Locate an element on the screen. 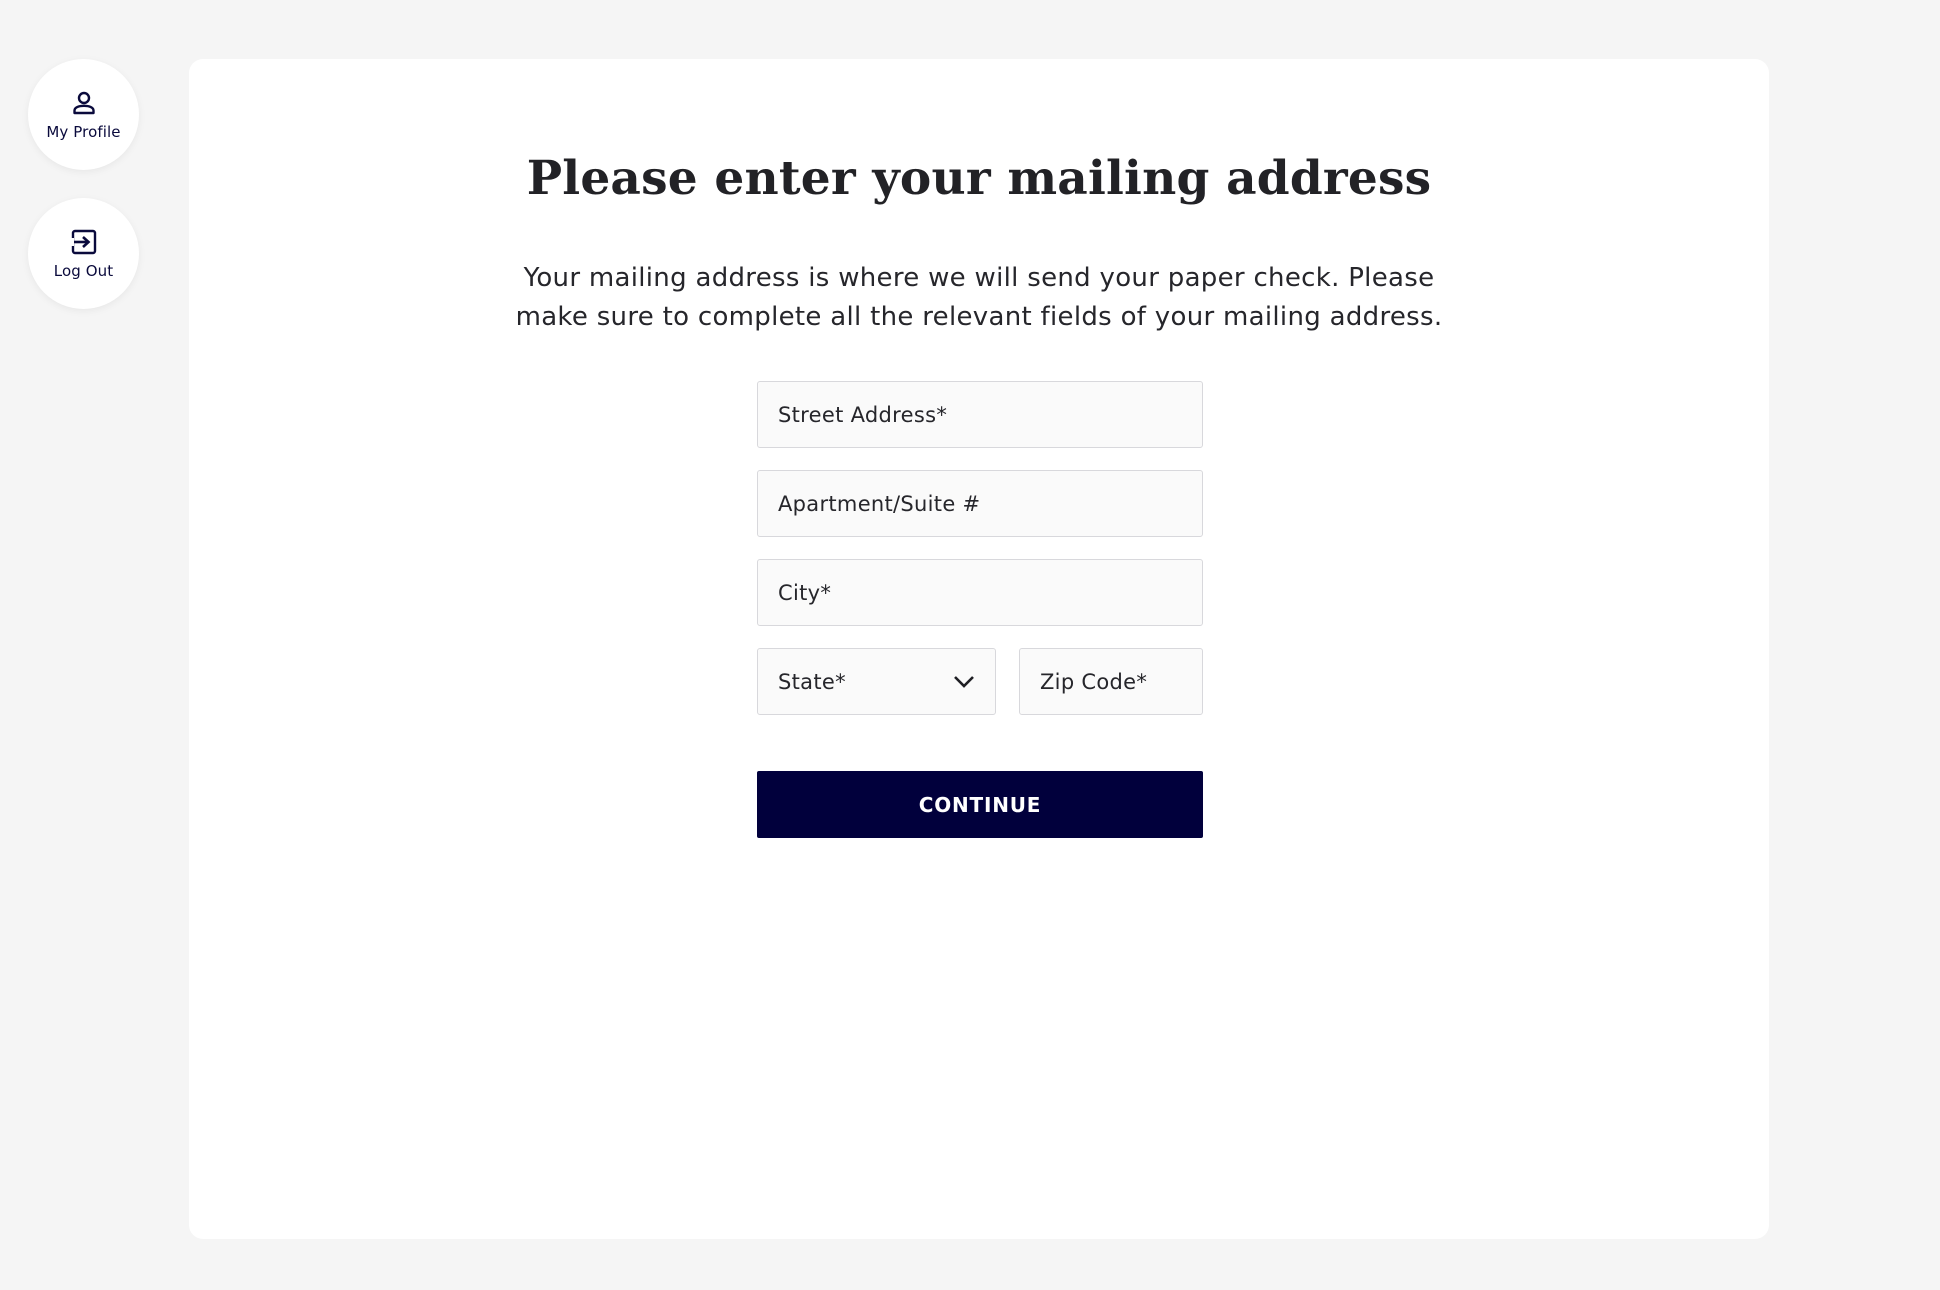 The height and width of the screenshot is (1290, 1940). log-out-button: Log Out is located at coordinates (83, 253).